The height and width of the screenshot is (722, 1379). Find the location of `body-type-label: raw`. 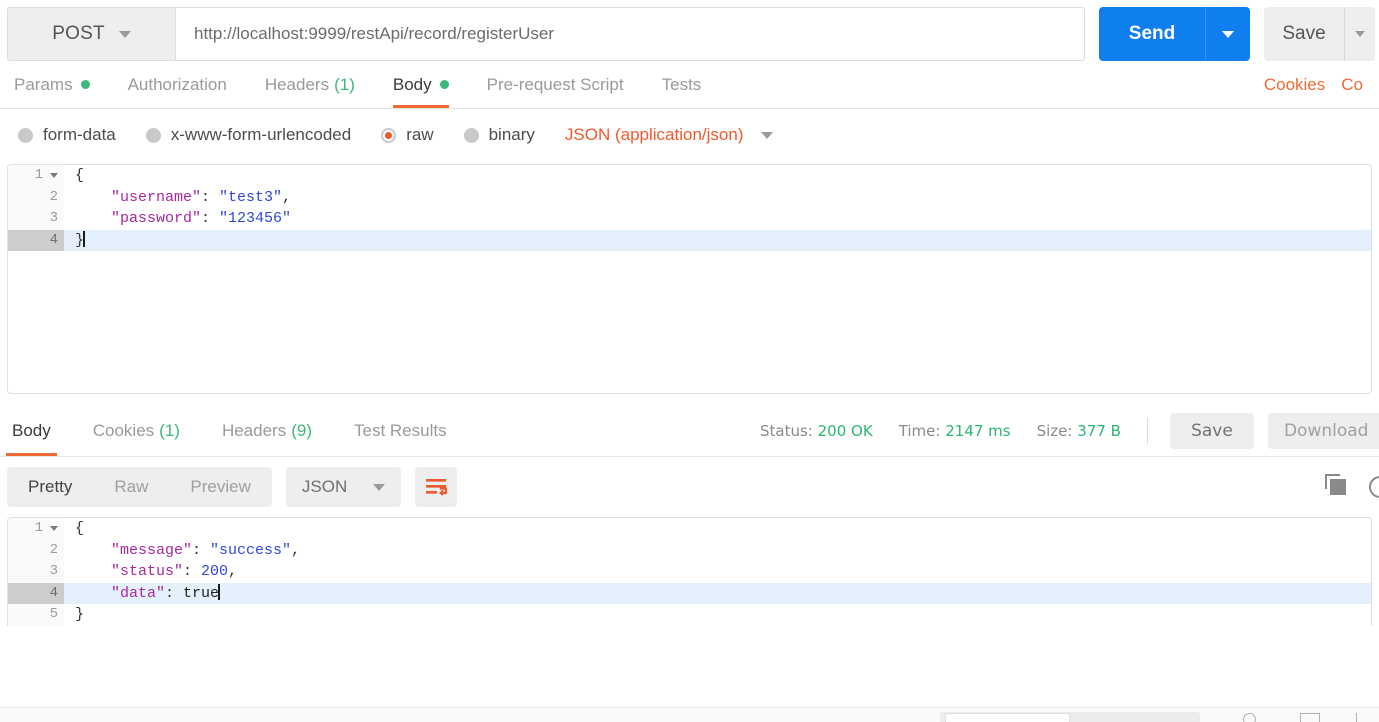

body-type-label: raw is located at coordinates (420, 134).